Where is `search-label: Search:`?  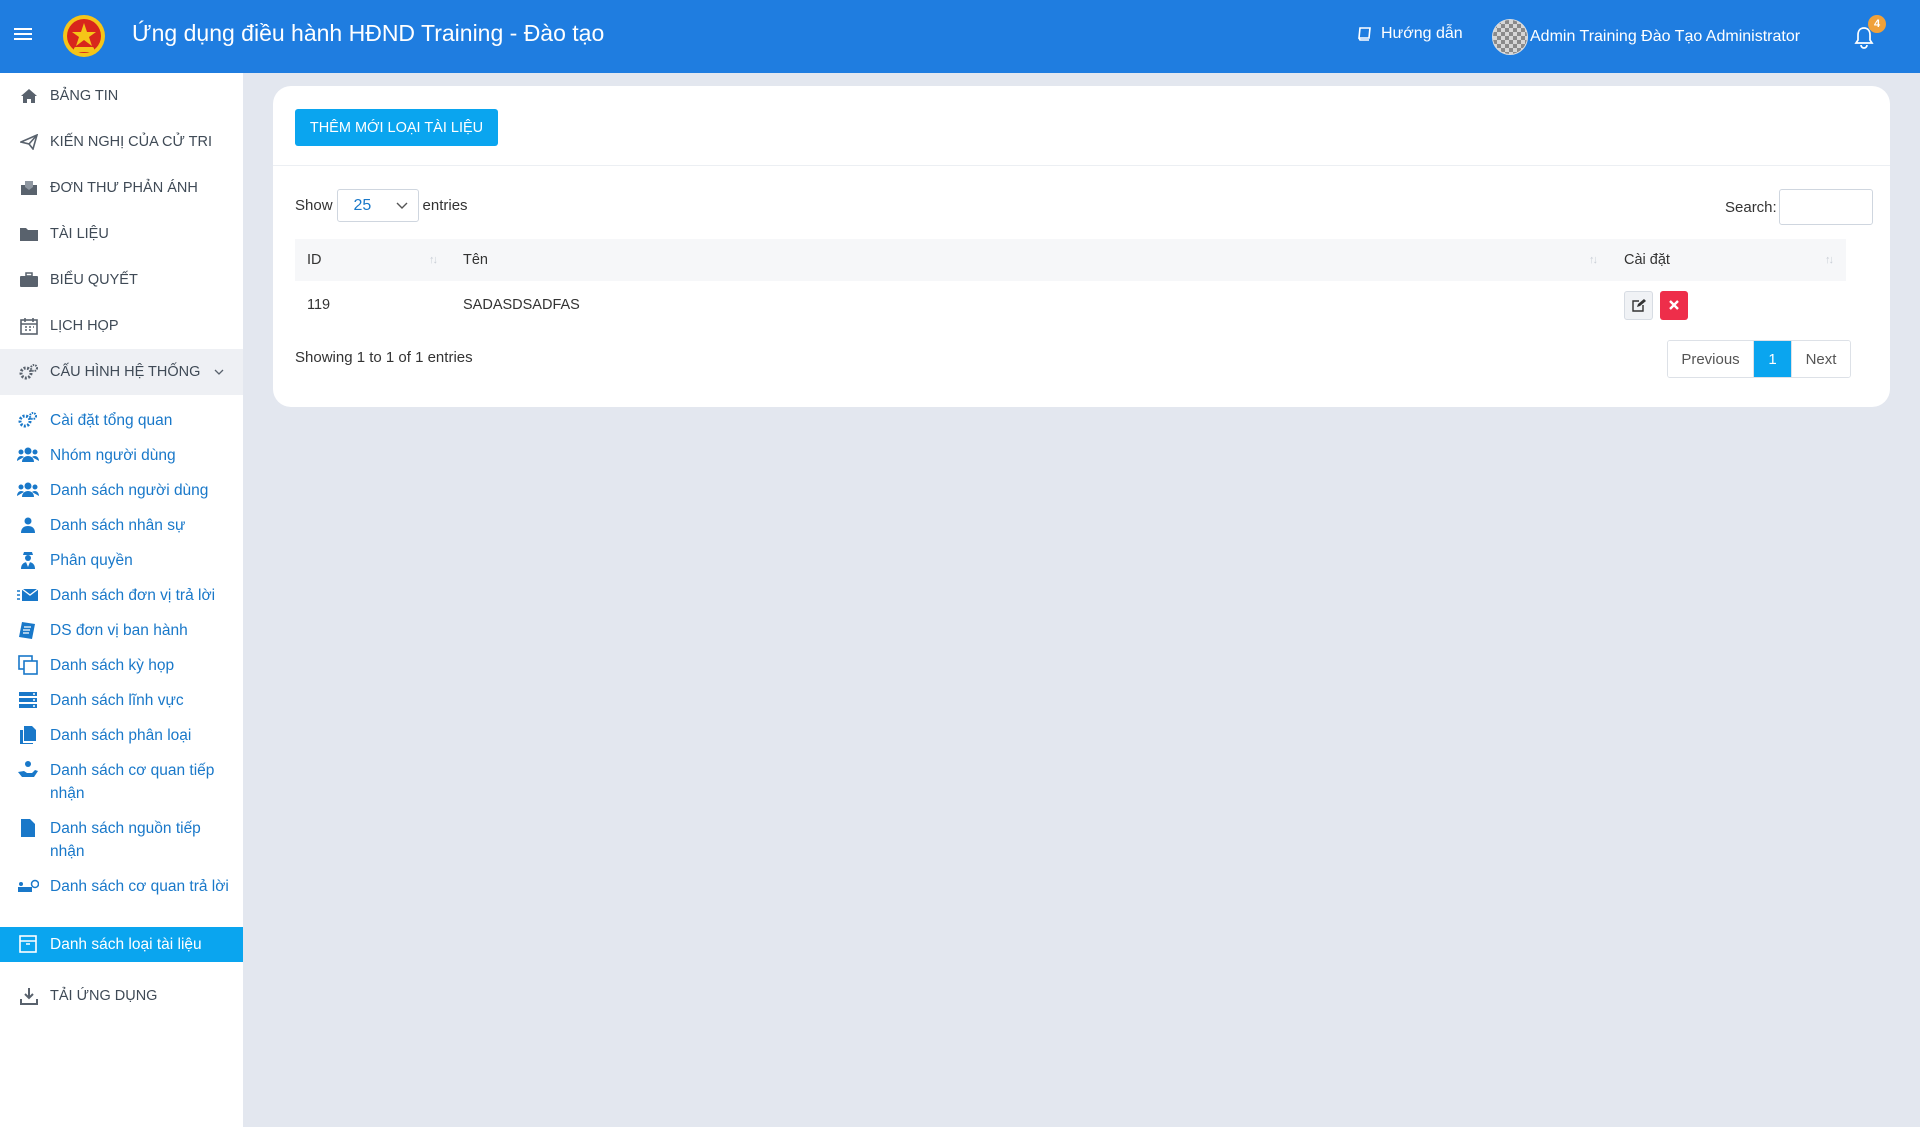
search-label: Search: is located at coordinates (1751, 207).